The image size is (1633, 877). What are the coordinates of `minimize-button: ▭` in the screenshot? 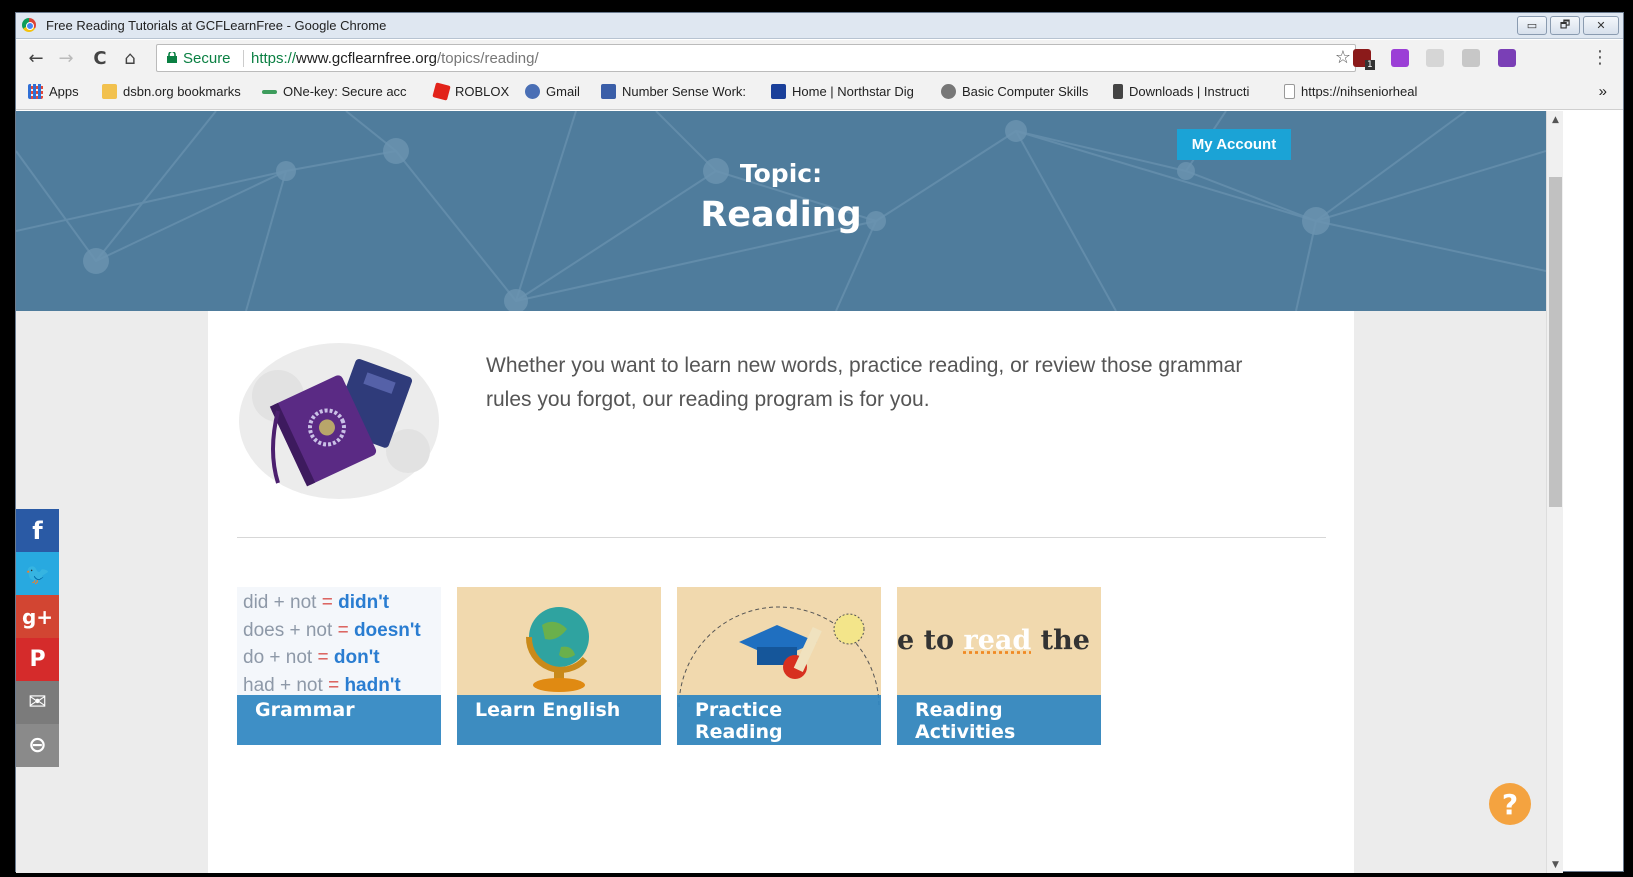 It's located at (1532, 25).